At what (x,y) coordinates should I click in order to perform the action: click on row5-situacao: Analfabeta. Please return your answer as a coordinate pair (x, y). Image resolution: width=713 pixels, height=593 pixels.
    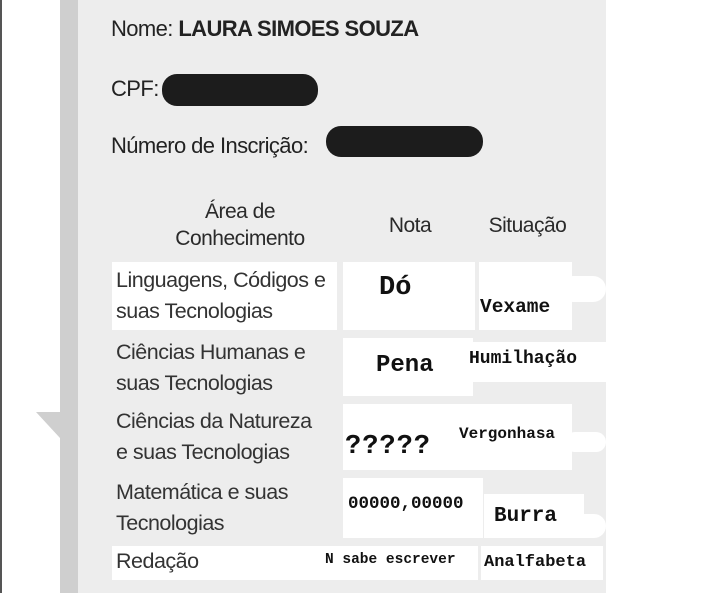
    Looking at the image, I should click on (535, 562).